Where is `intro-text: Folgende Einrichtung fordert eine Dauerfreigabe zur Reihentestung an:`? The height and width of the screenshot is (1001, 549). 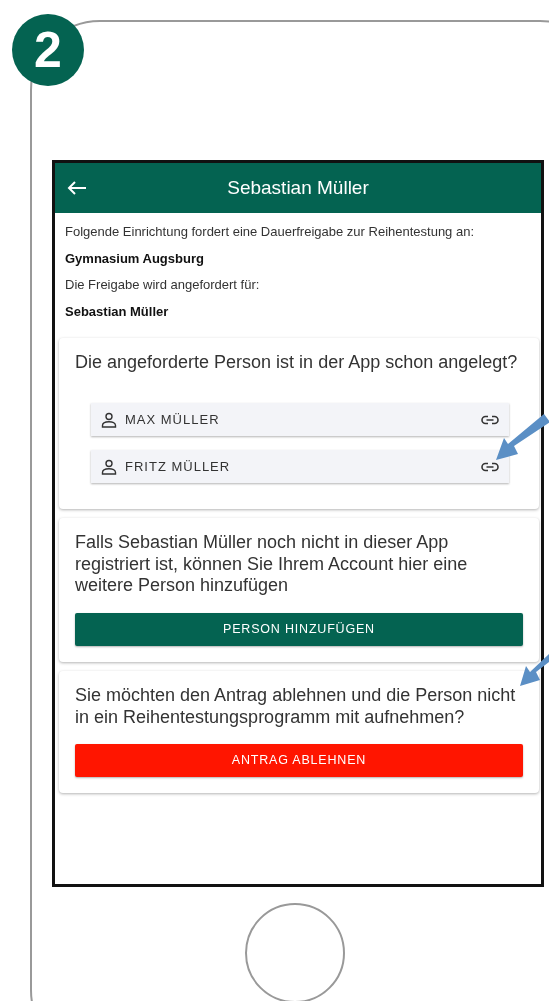 intro-text: Folgende Einrichtung fordert eine Dauerfreigabe zur Reihentestung an: is located at coordinates (270, 232).